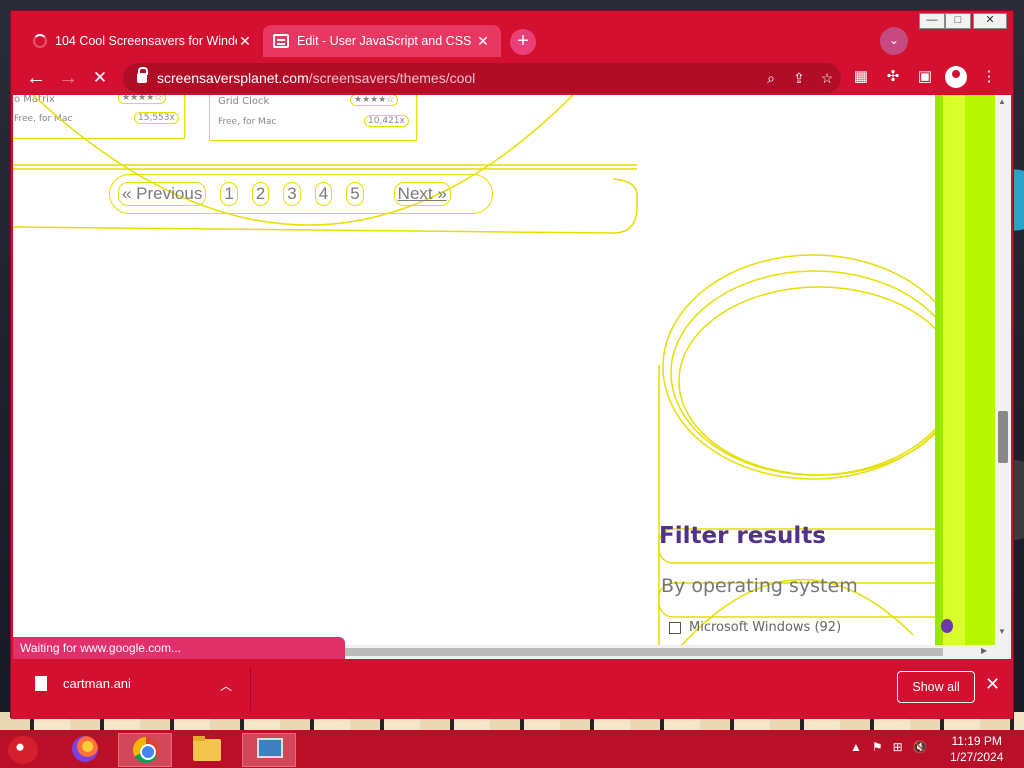 This screenshot has width=1024, height=768. Describe the element at coordinates (675, 627) in the screenshot. I see `os-checkbox` at that location.